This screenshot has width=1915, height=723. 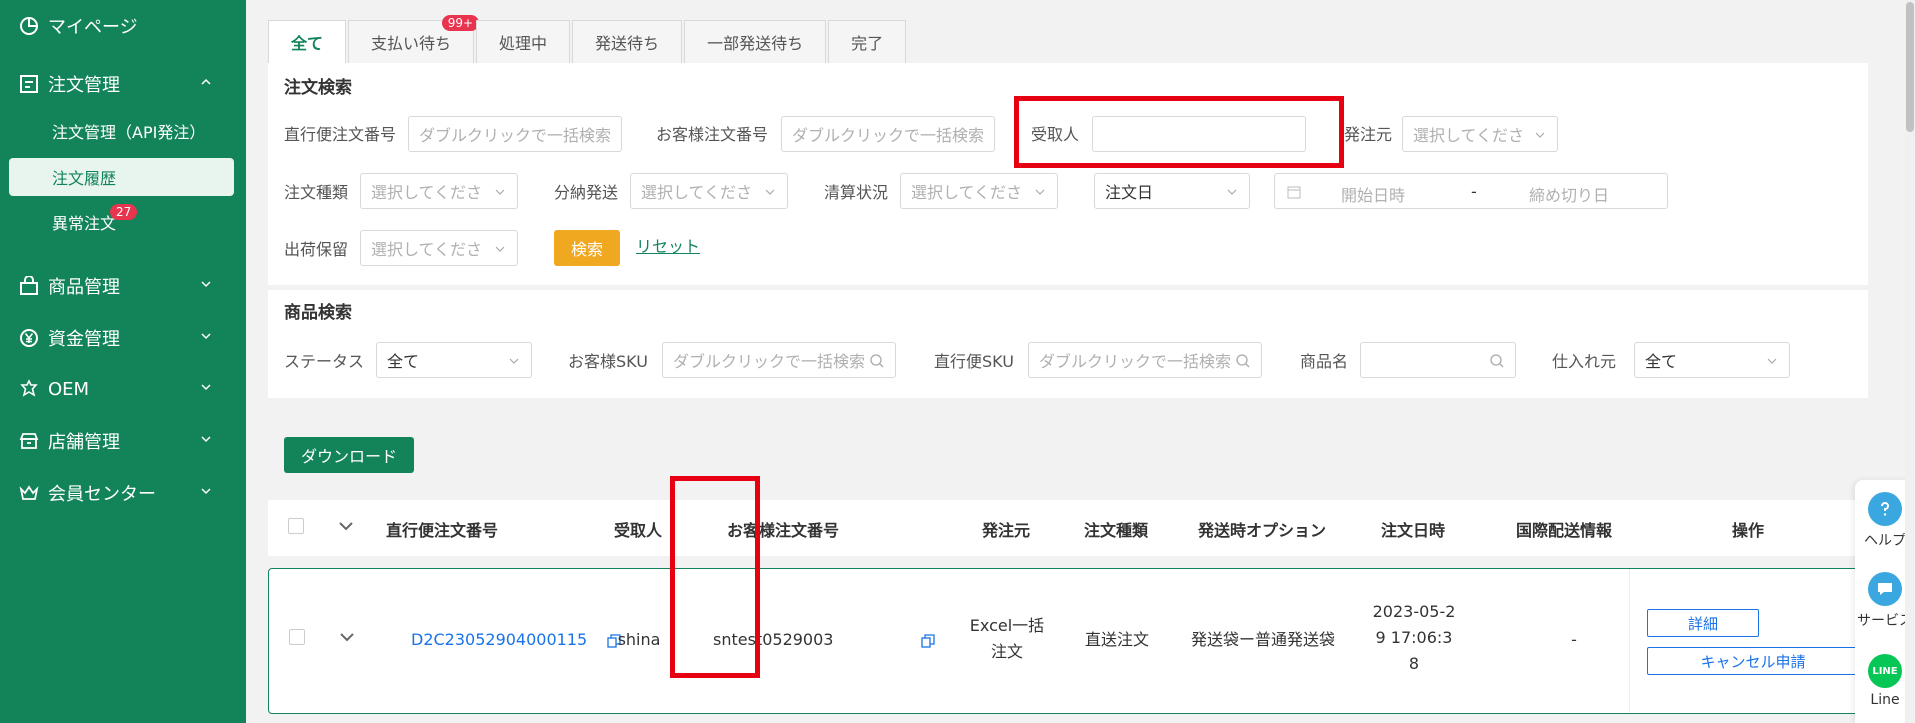 I want to click on supplier-label: 仕入れ元, so click(x=1584, y=361).